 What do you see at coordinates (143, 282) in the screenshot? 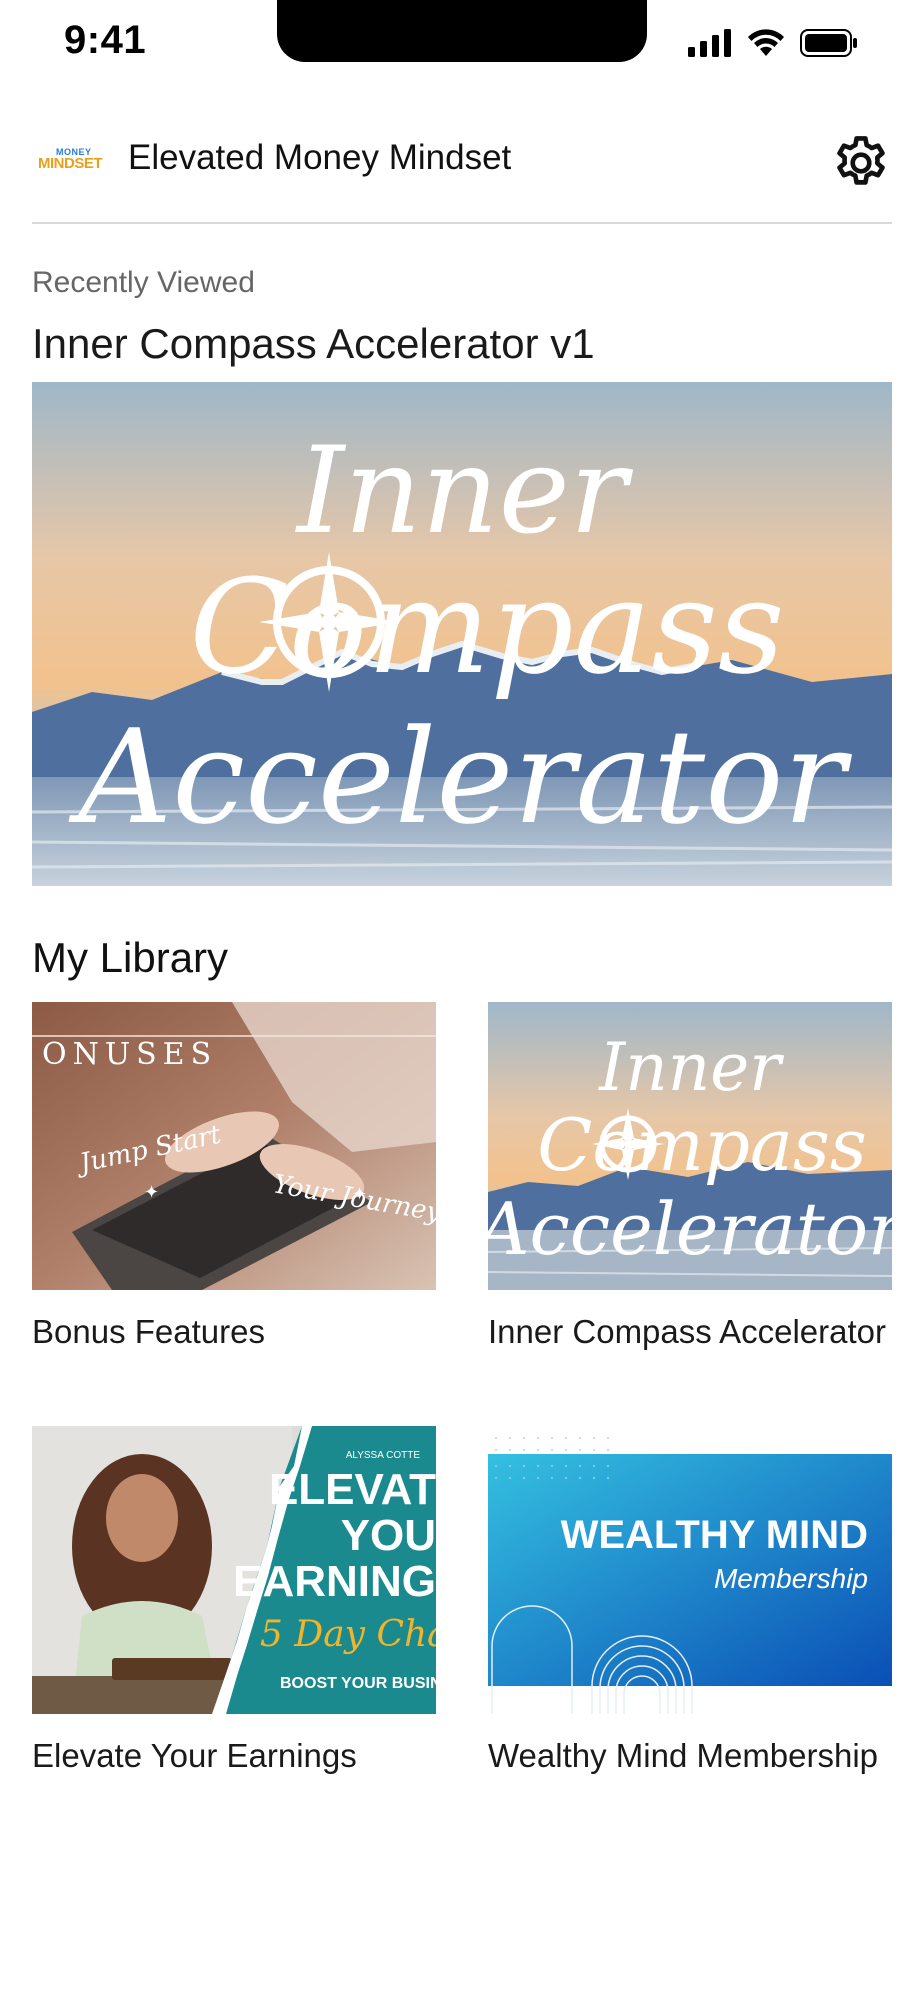
I see `recently-viewed-label: Recently Viewed` at bounding box center [143, 282].